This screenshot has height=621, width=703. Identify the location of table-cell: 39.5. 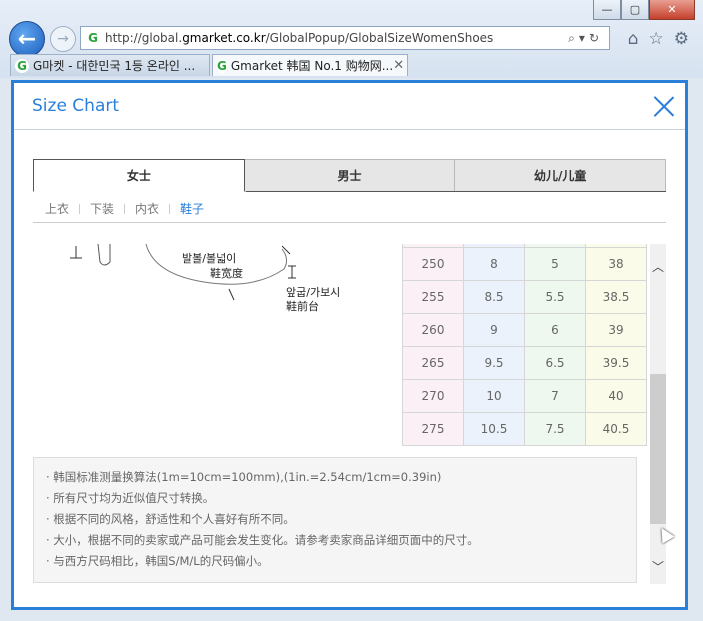
(616, 363).